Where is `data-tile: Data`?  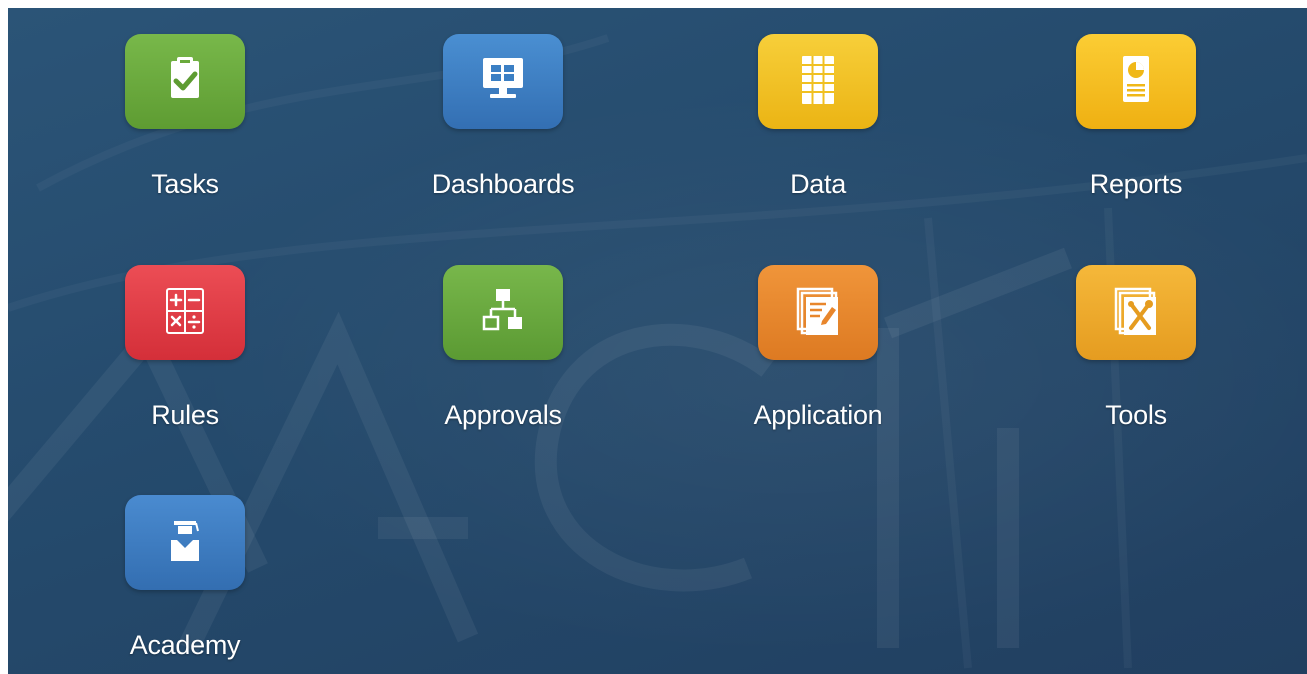
data-tile: Data is located at coordinates (798, 134).